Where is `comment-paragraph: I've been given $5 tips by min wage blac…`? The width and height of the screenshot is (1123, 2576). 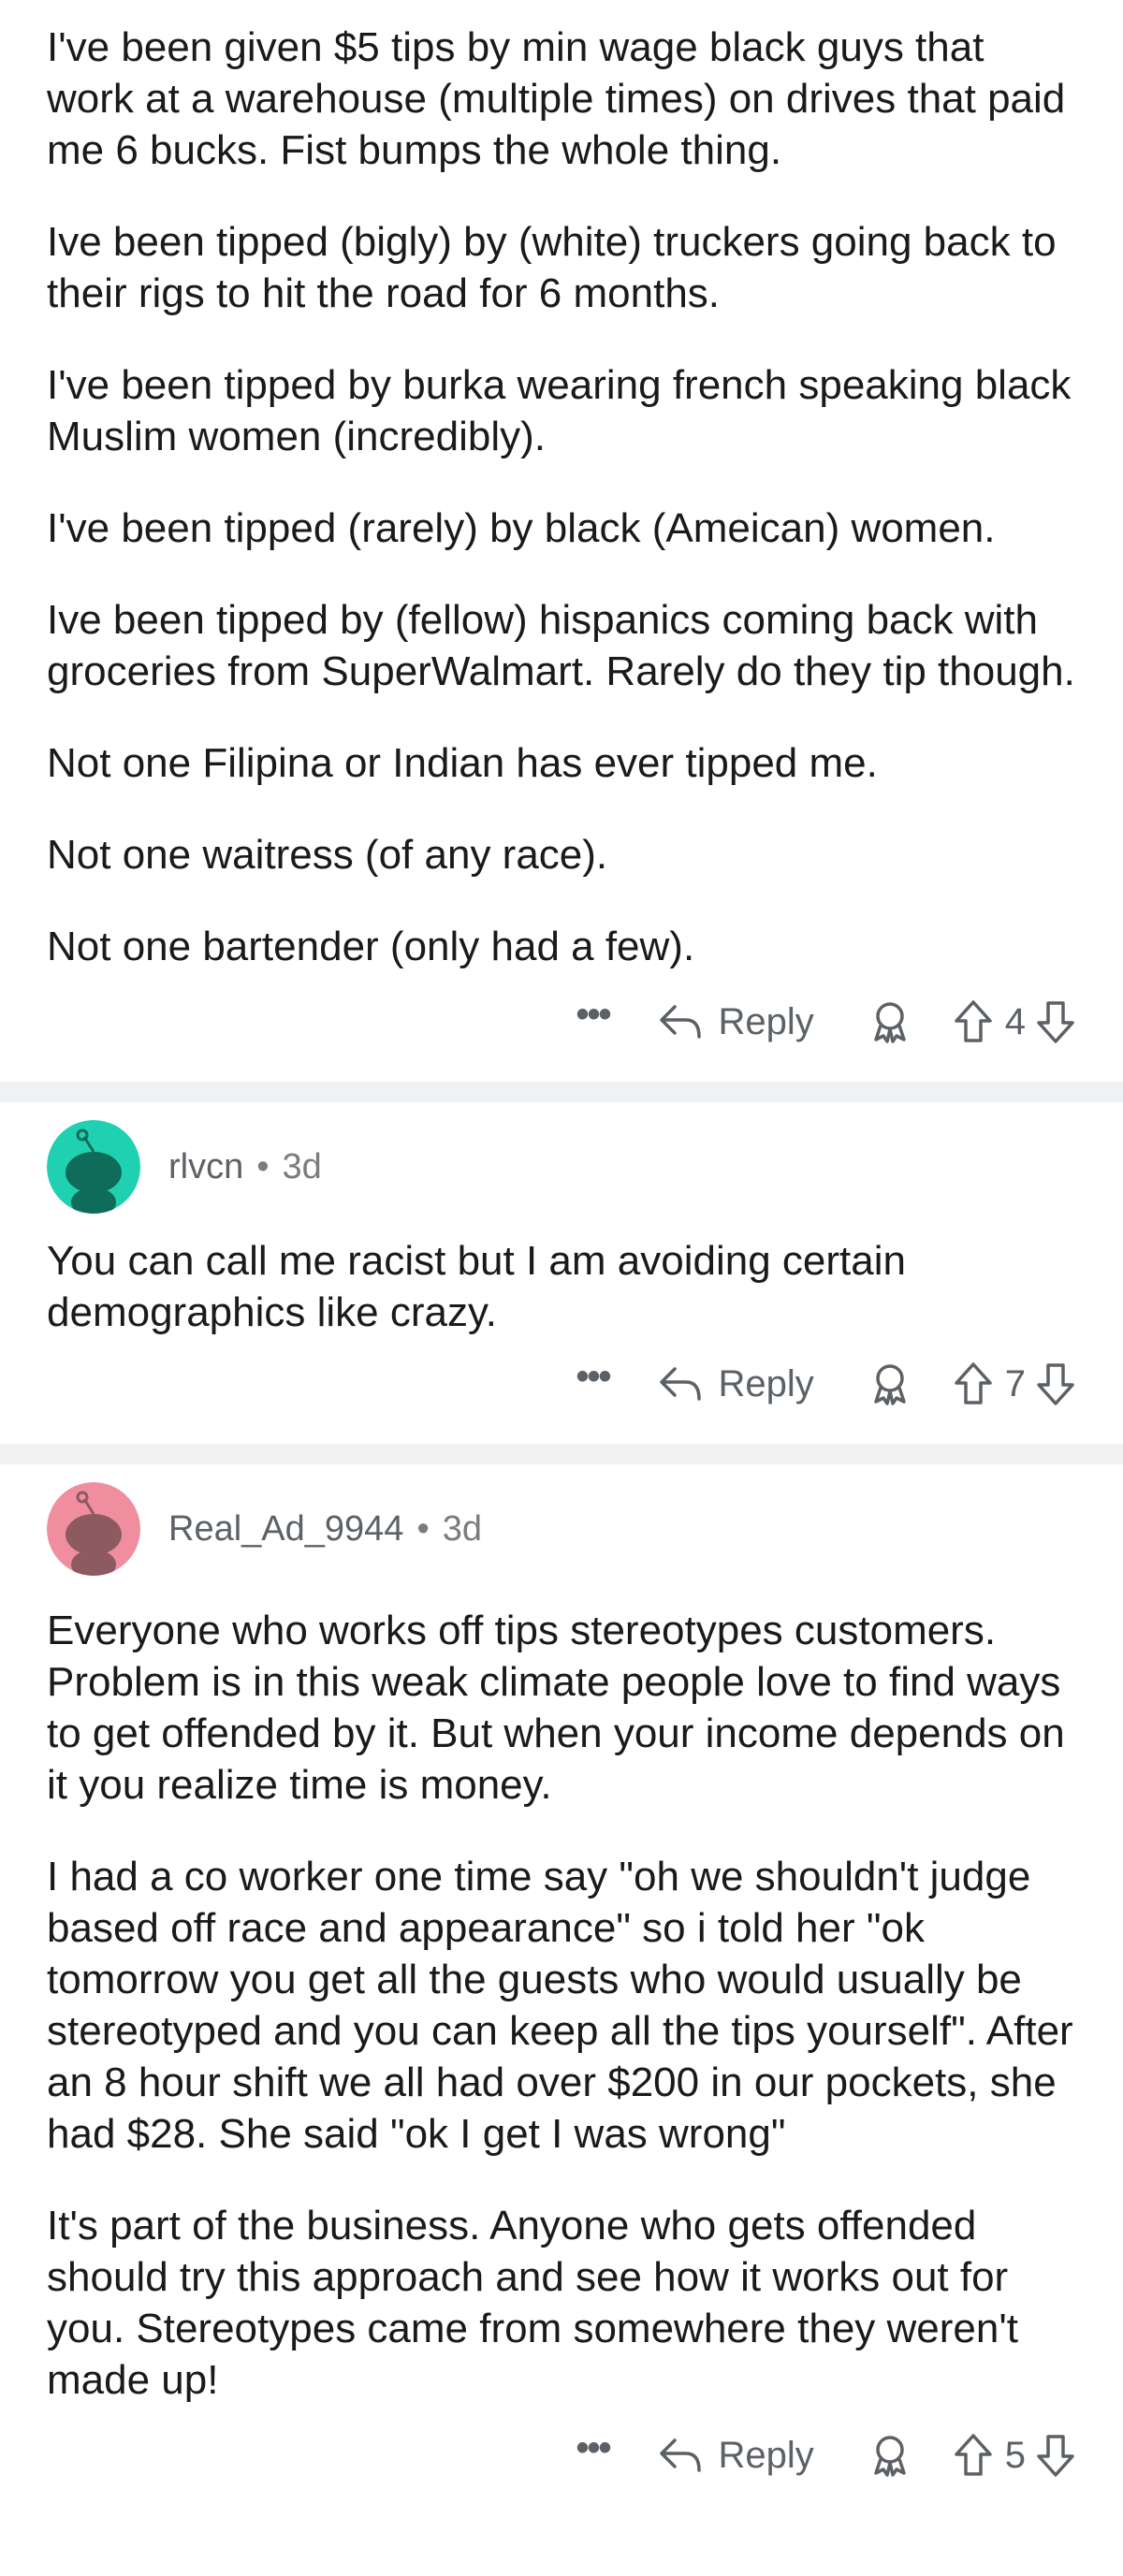 comment-paragraph: I've been given $5 tips by min wage blac… is located at coordinates (556, 98).